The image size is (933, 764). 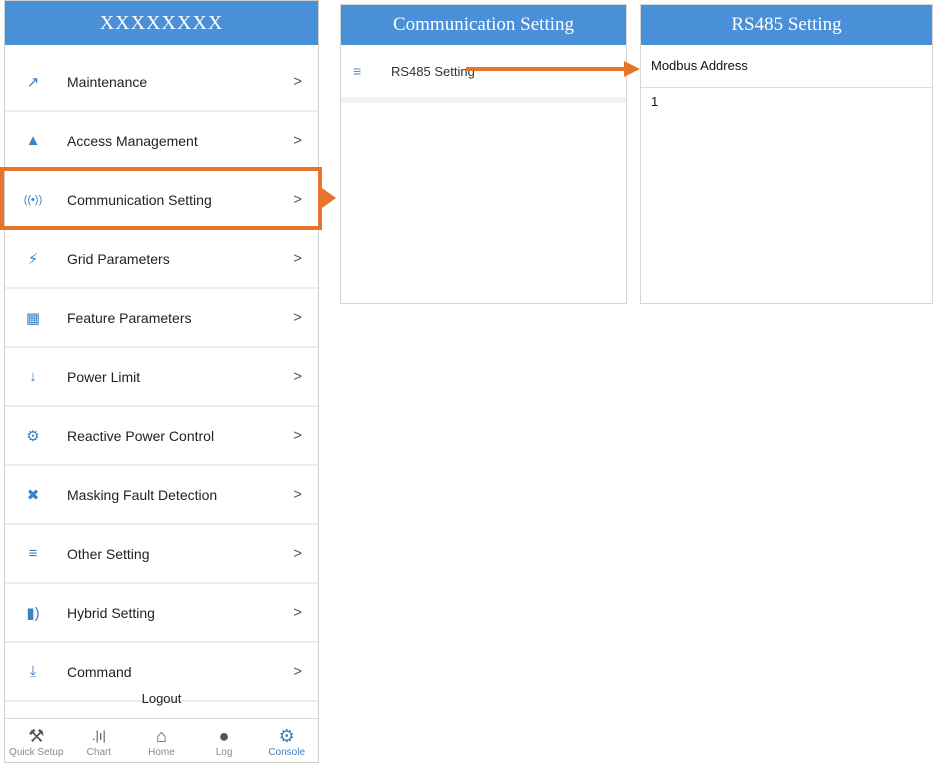 What do you see at coordinates (329, 198) in the screenshot?
I see `highlight-arrow-icon` at bounding box center [329, 198].